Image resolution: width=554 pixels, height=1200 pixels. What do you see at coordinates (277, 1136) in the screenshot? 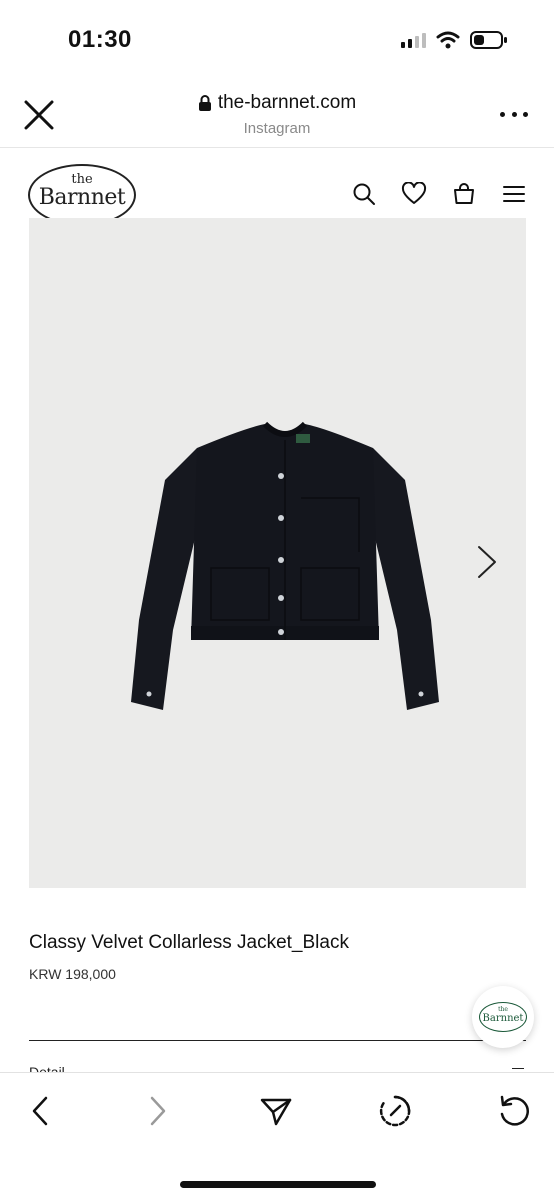
I see `bottom-toolbar` at bounding box center [277, 1136].